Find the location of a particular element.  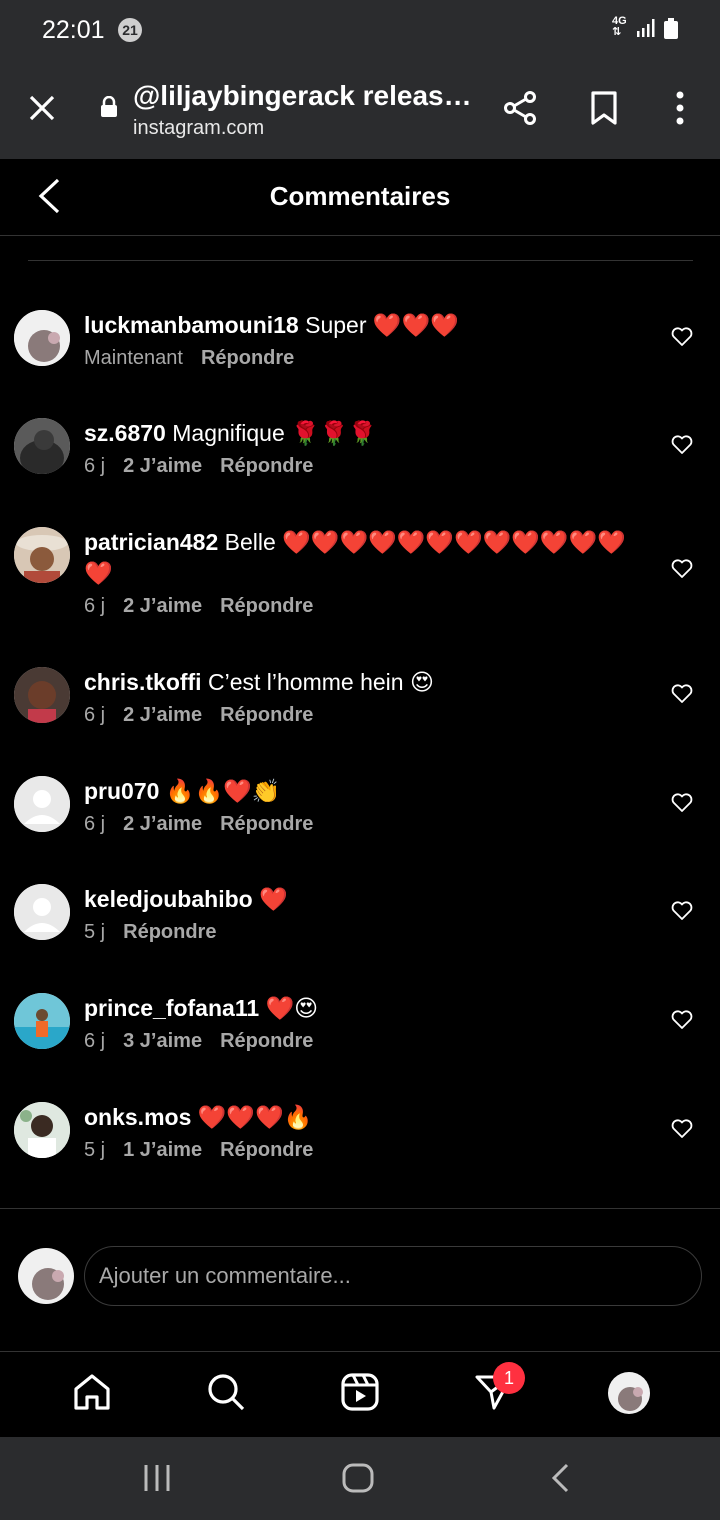

comment-username: patrician482 is located at coordinates (151, 542).